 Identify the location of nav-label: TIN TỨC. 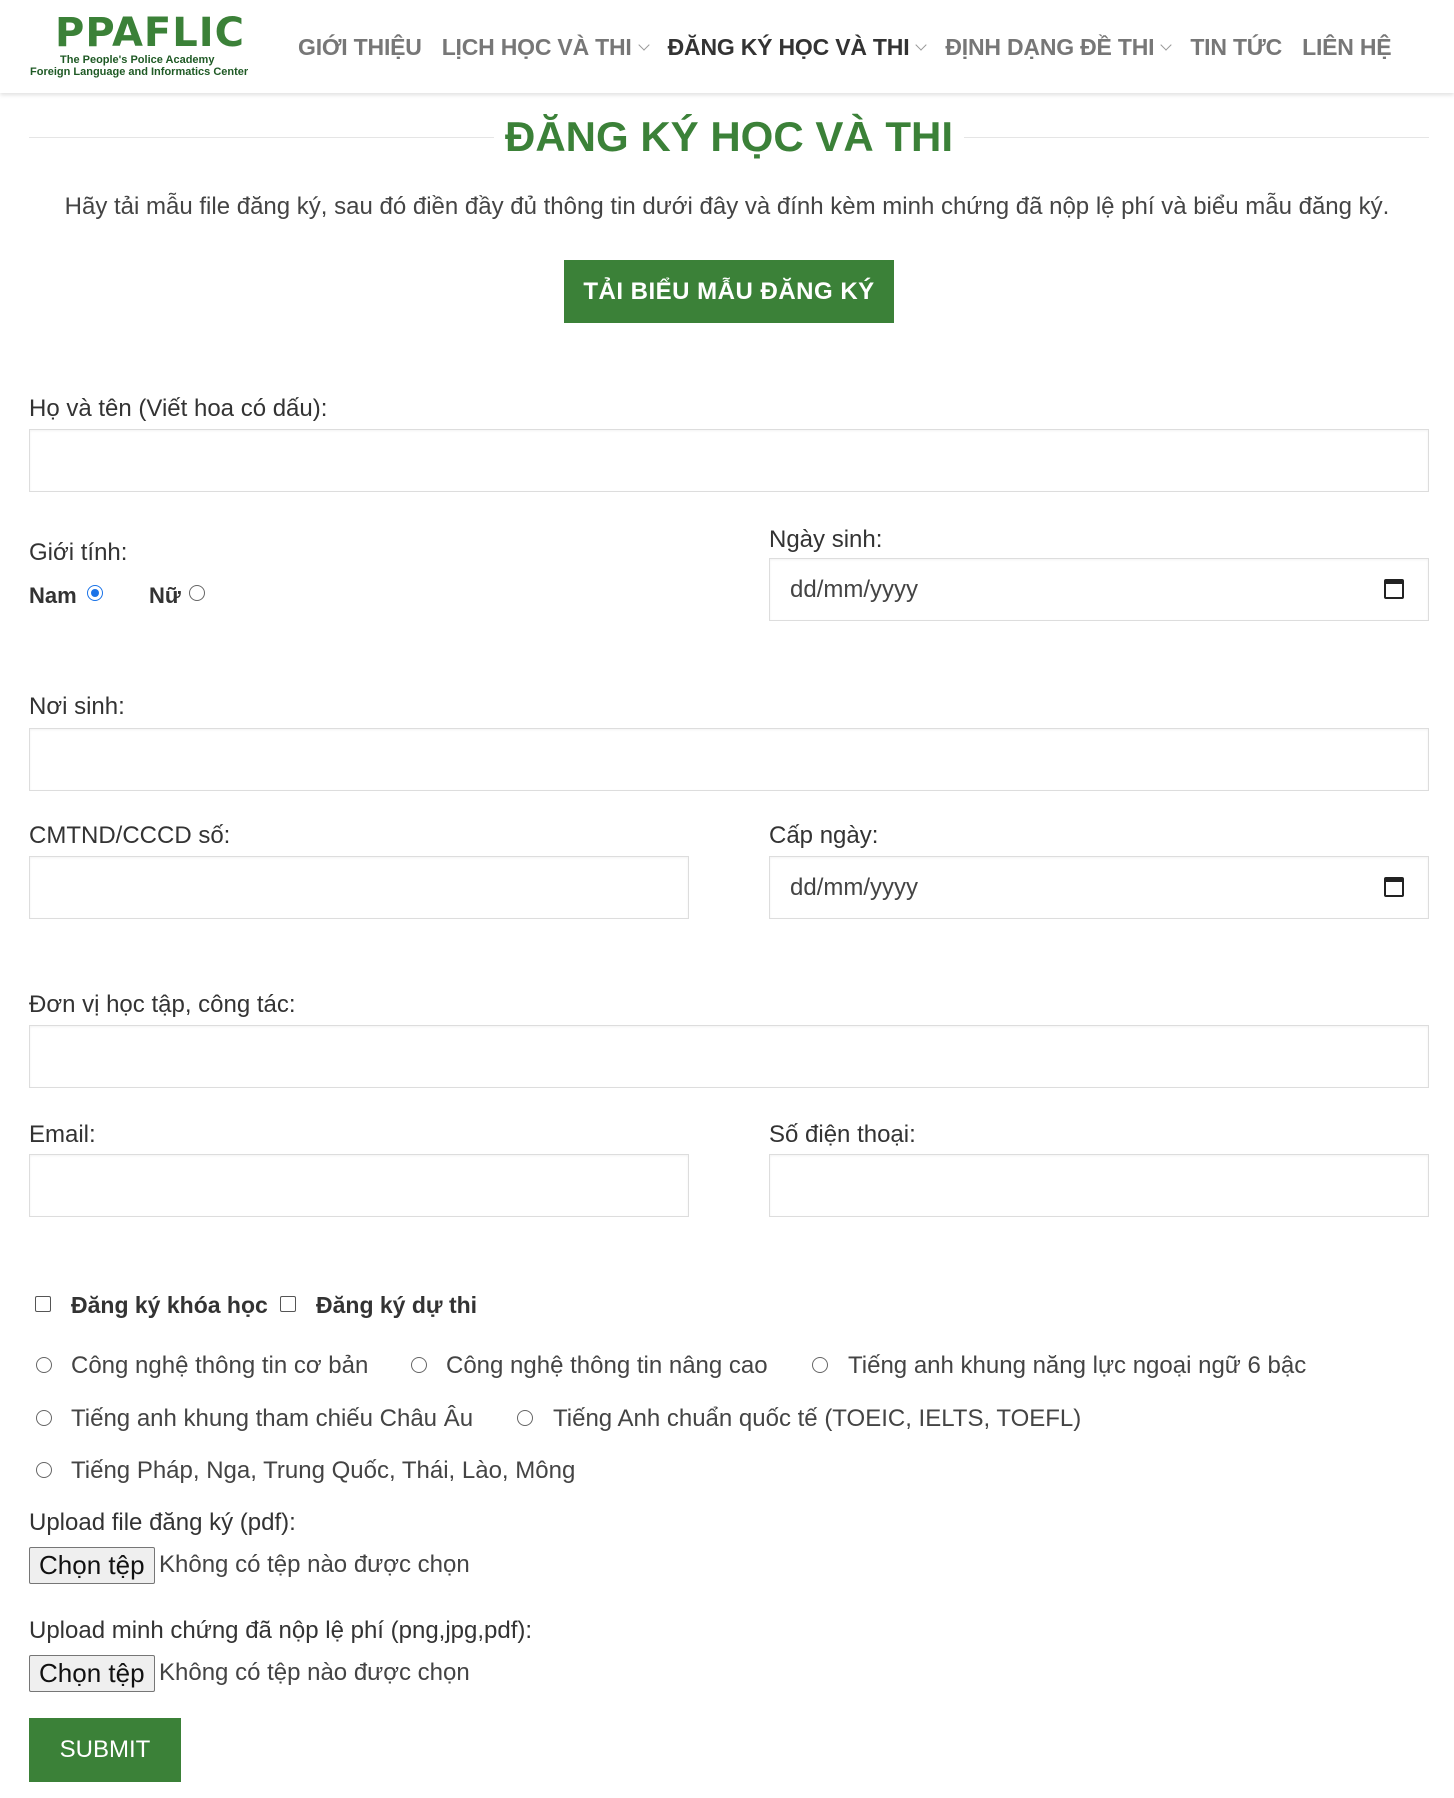
(1236, 46).